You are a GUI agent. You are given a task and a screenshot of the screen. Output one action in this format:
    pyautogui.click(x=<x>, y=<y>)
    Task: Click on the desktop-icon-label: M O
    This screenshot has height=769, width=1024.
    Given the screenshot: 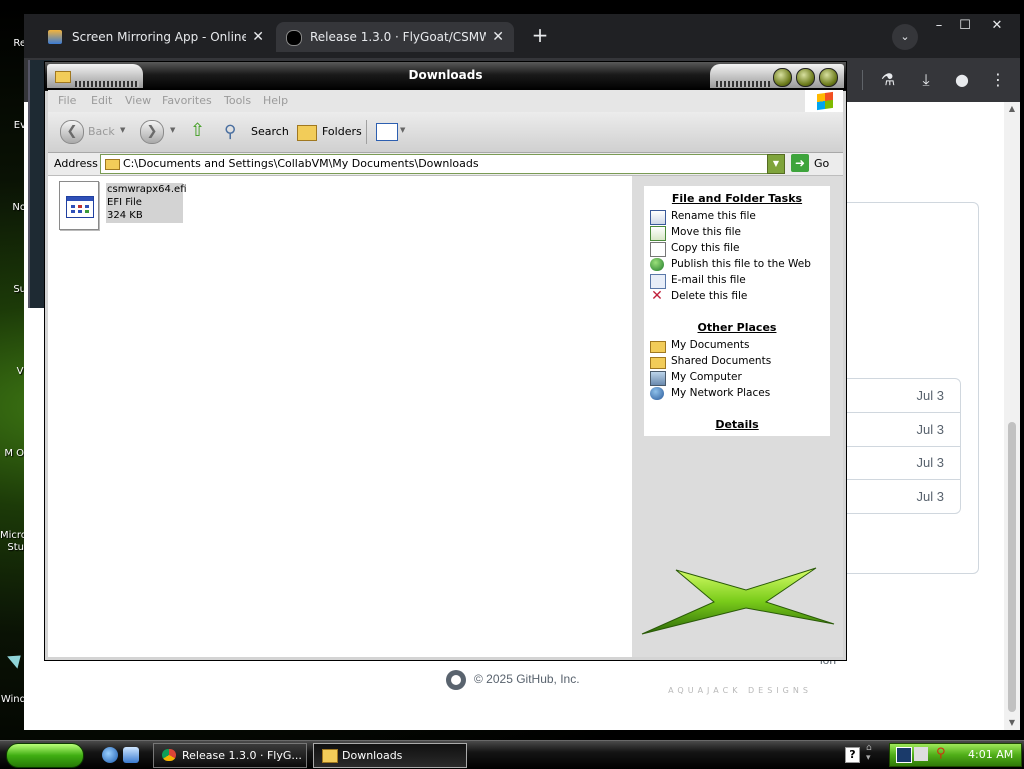 What is the action you would take?
    pyautogui.click(x=12, y=454)
    